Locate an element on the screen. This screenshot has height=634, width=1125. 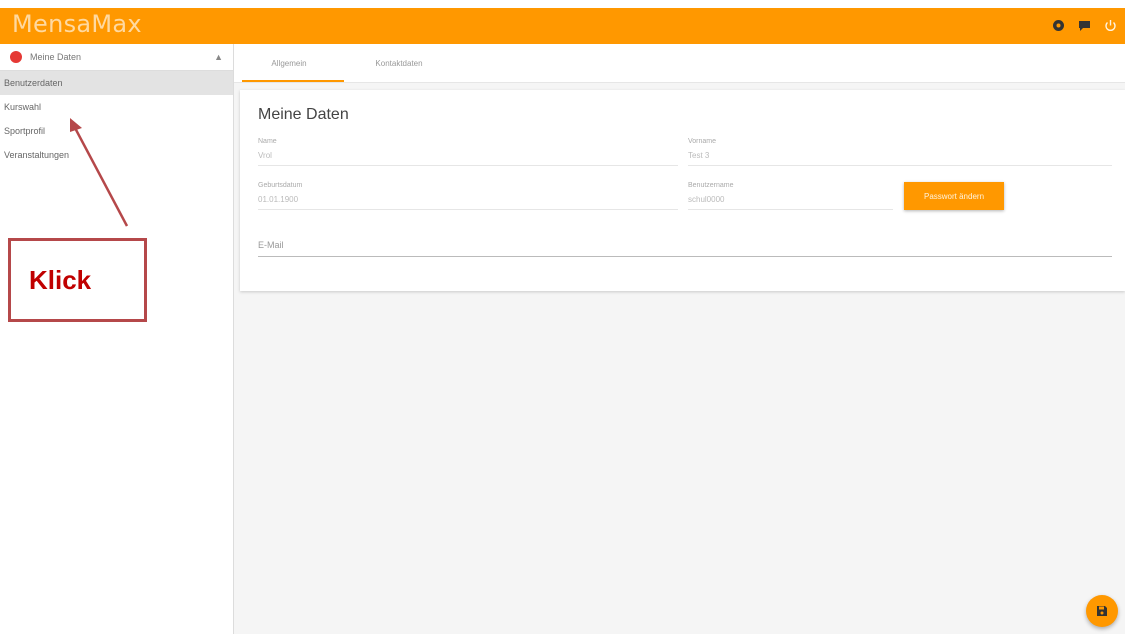
name-label: Name is located at coordinates (267, 141).